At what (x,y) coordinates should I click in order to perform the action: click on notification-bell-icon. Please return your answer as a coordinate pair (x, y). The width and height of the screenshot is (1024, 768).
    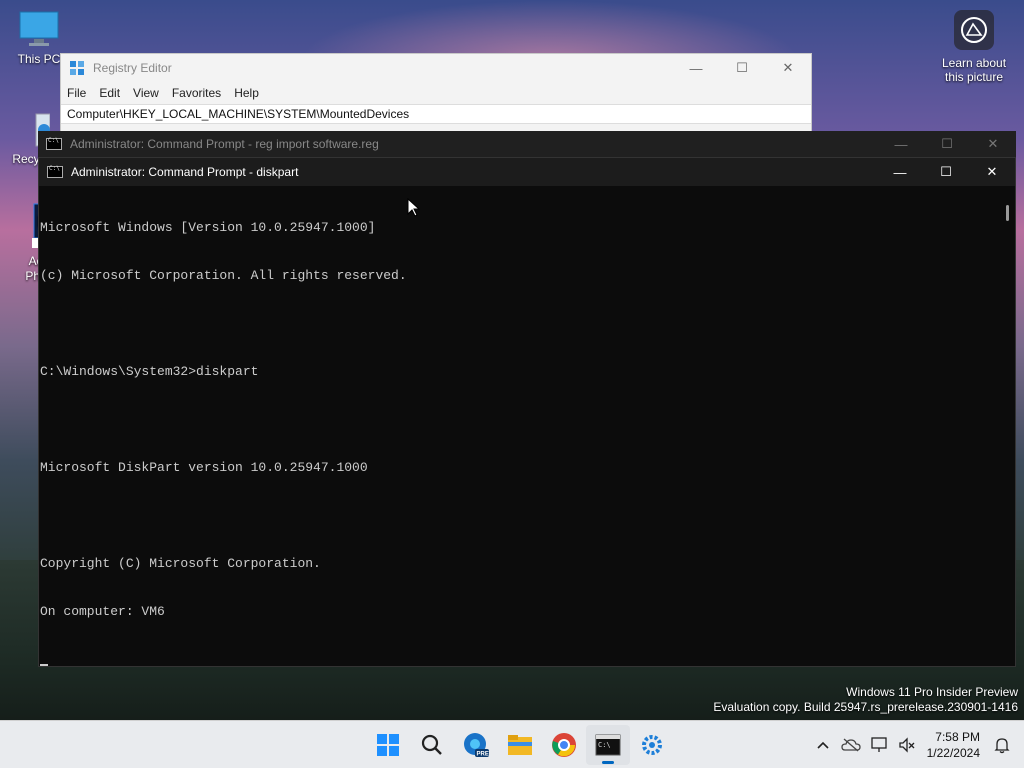
    Looking at the image, I should click on (1002, 745).